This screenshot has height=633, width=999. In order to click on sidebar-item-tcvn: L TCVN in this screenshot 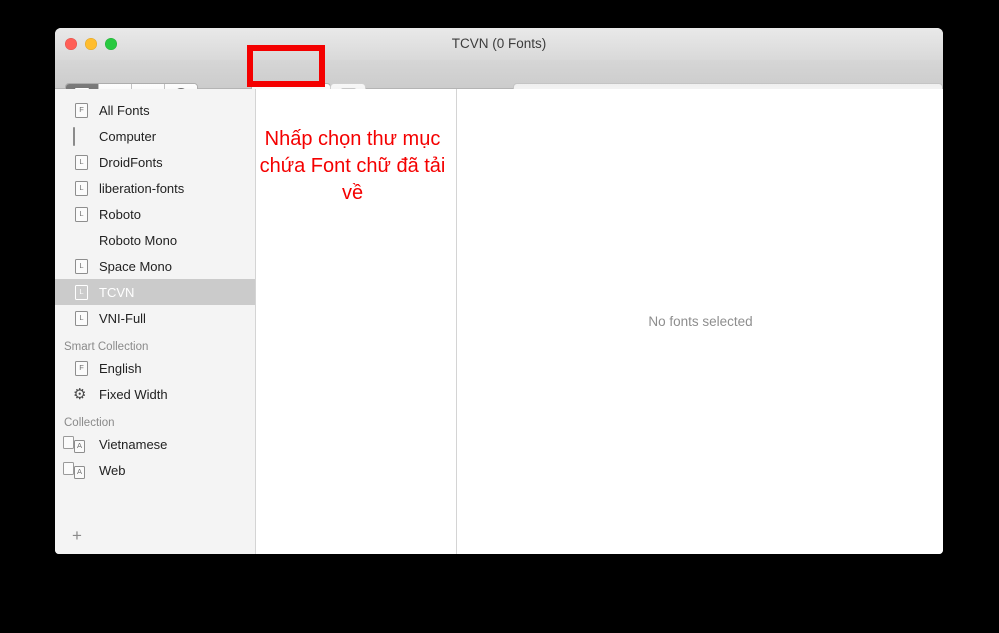, I will do `click(155, 292)`.